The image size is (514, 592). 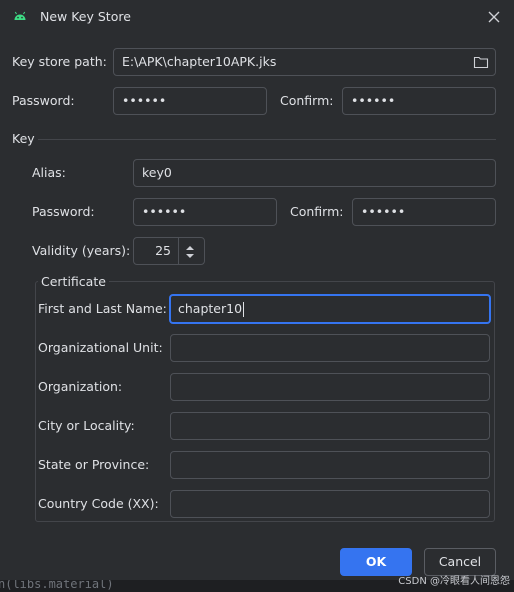 I want to click on spinner-arrows-icon, so click(x=190, y=251).